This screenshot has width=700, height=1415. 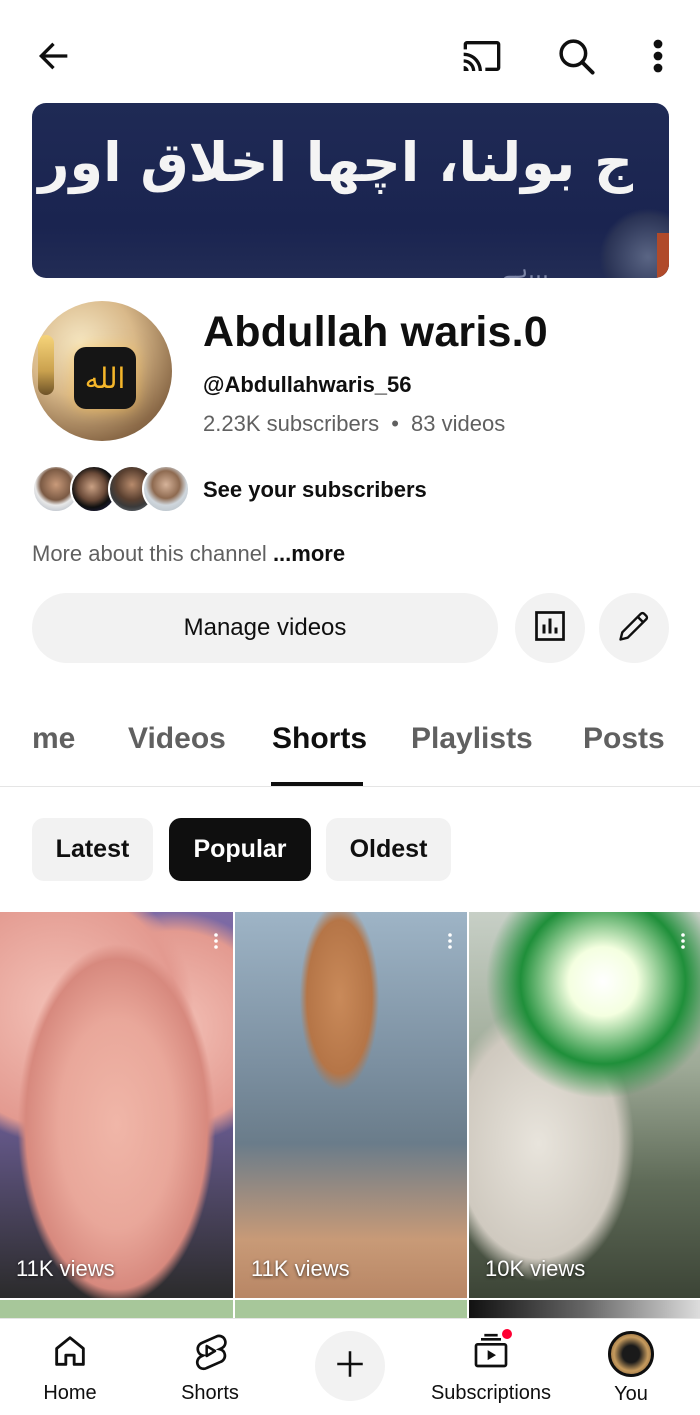 What do you see at coordinates (491, 1368) in the screenshot?
I see `nav-subscriptions: Subscriptions` at bounding box center [491, 1368].